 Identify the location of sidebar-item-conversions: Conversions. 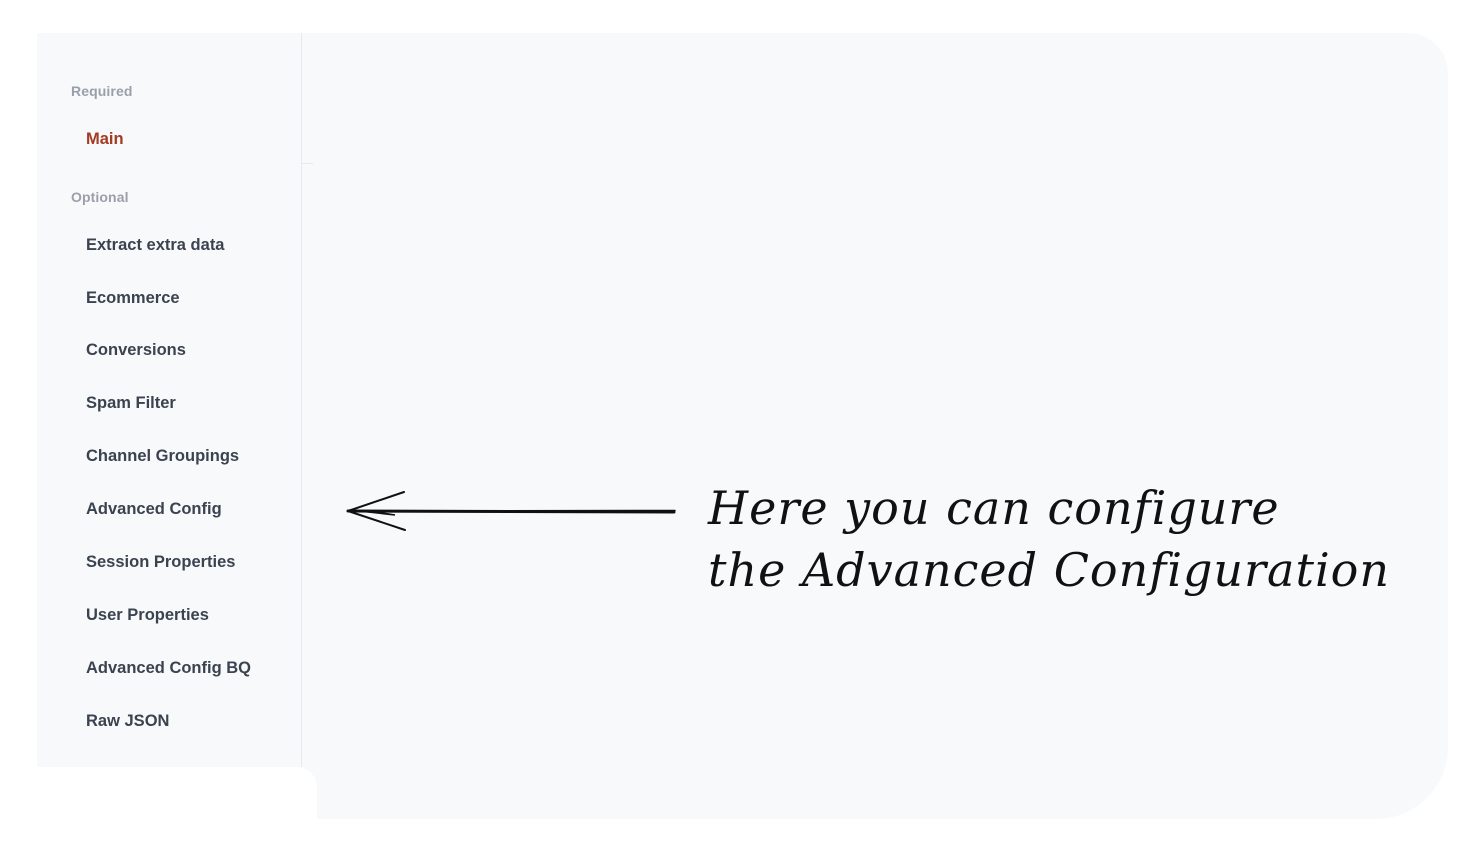
(136, 350).